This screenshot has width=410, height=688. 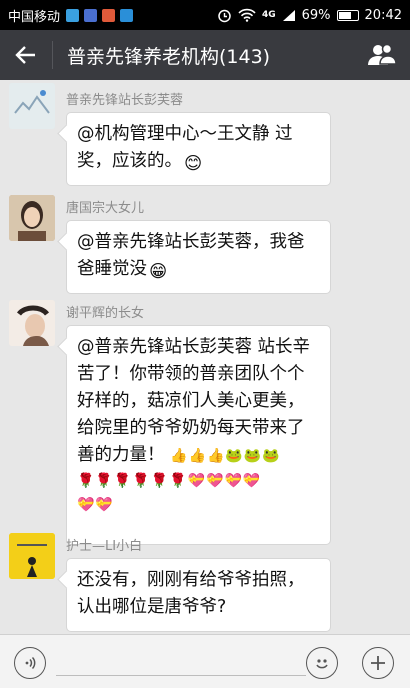 I want to click on status-bar: 中国移动 4G 69% 20:42, so click(x=205, y=15).